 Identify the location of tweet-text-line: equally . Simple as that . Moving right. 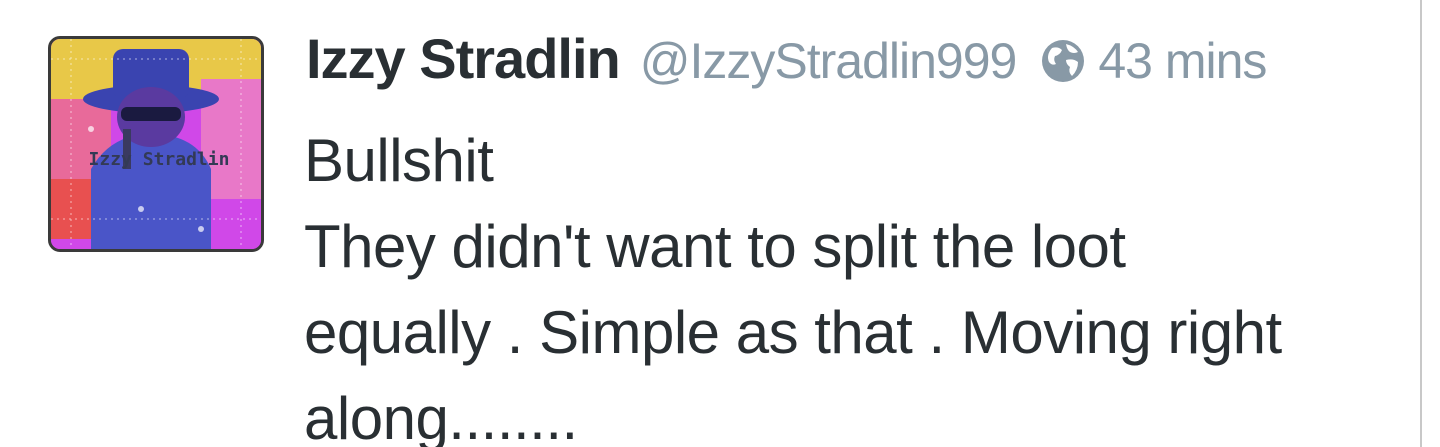
(793, 332).